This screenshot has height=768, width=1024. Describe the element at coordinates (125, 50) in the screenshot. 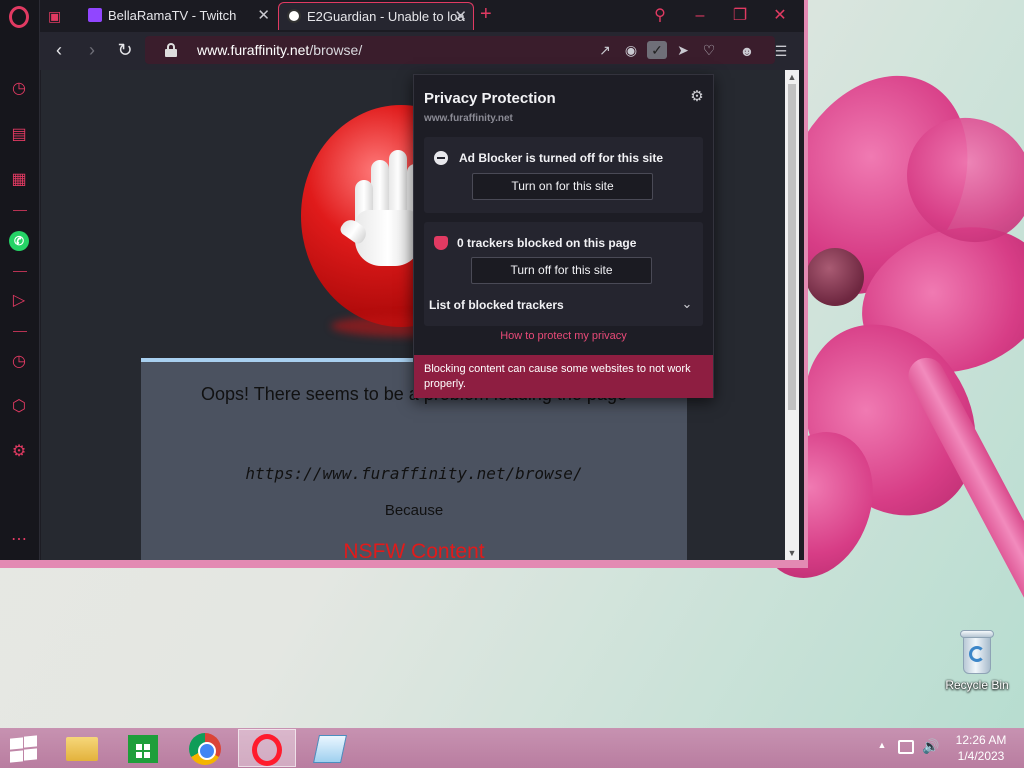

I see `reload-button: ↻` at that location.